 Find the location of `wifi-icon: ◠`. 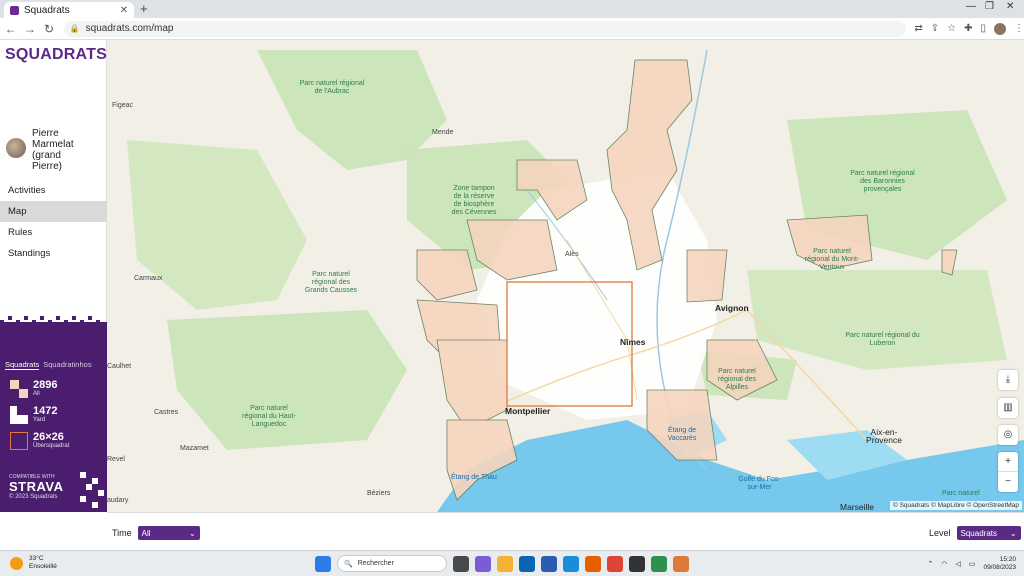

wifi-icon: ◠ is located at coordinates (944, 564).